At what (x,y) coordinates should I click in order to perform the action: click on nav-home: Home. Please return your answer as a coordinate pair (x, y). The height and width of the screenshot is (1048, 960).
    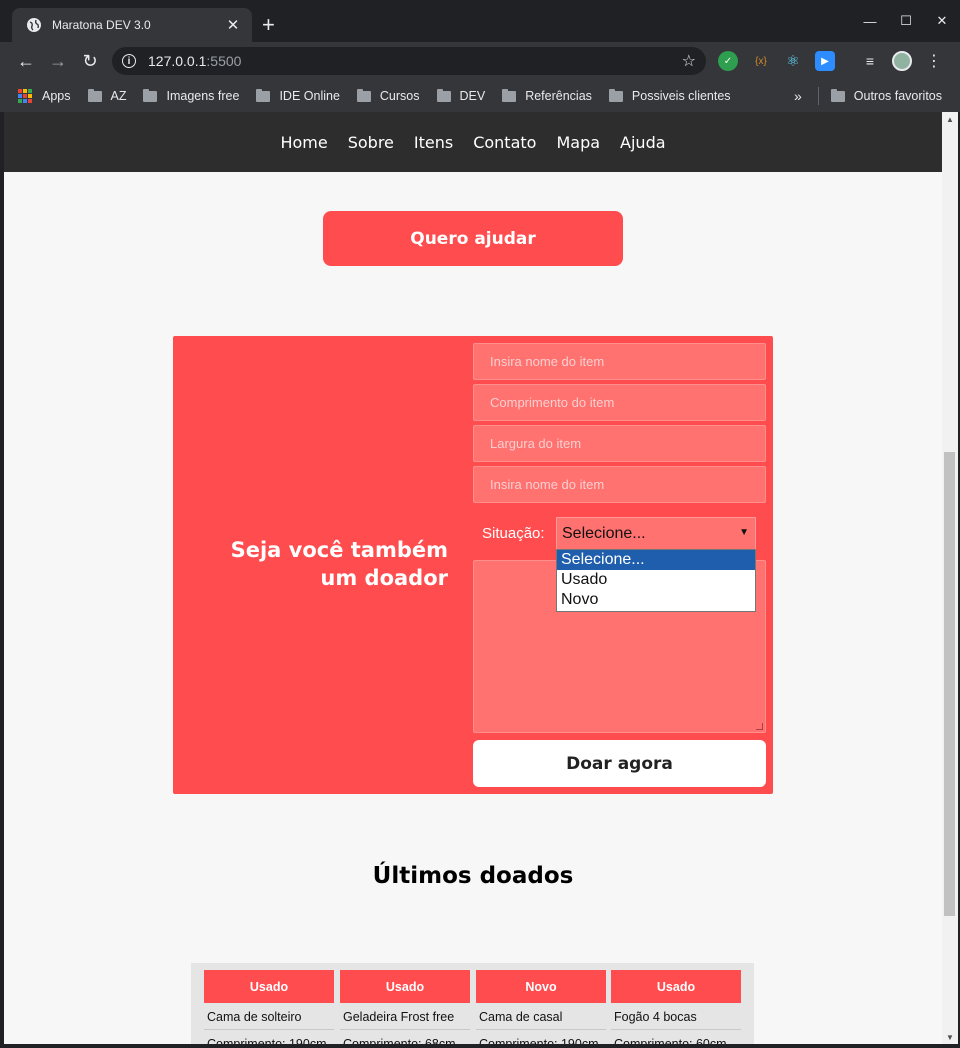
    Looking at the image, I should click on (303, 142).